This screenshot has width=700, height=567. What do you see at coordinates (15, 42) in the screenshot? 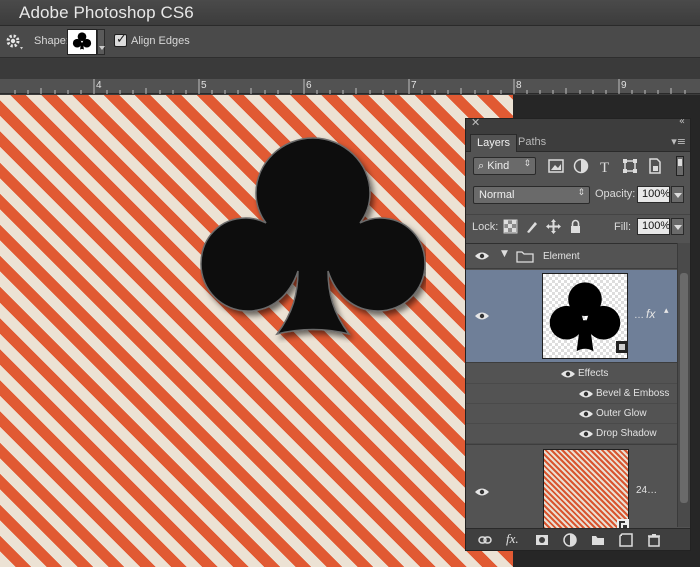
I see `gear-icon` at bounding box center [15, 42].